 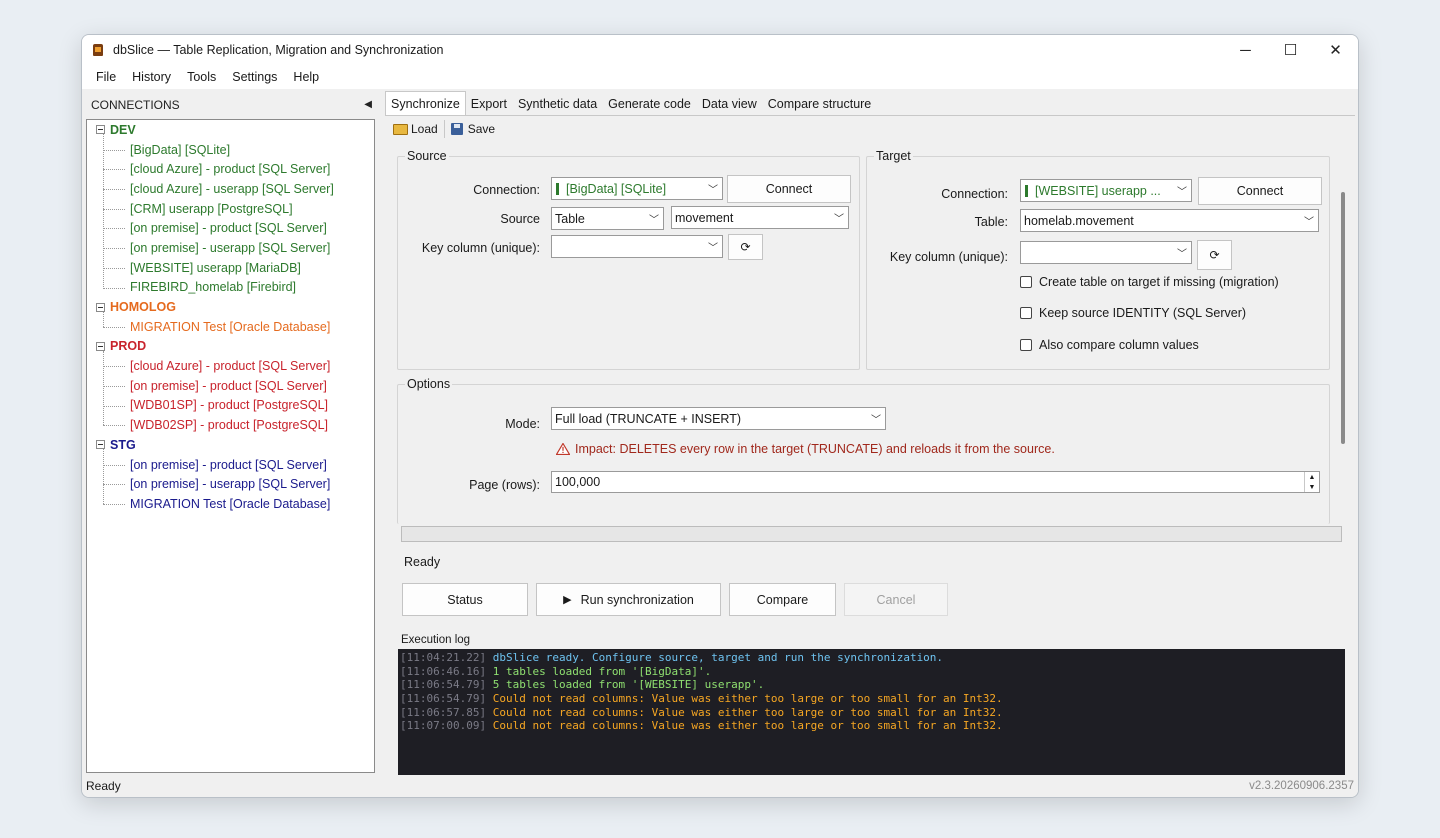 What do you see at coordinates (820, 104) in the screenshot?
I see `tab-compare-structure: Compare structure` at bounding box center [820, 104].